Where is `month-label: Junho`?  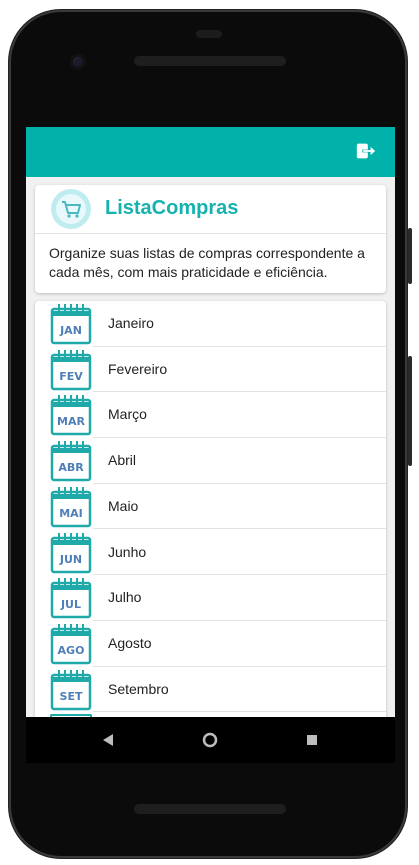
month-label: Junho is located at coordinates (127, 551).